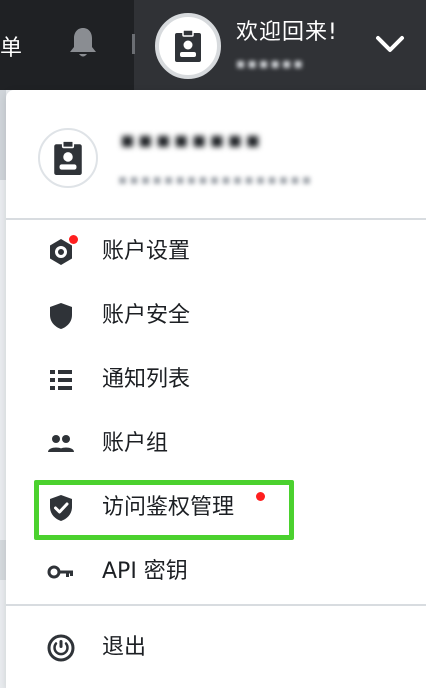 The height and width of the screenshot is (688, 426). What do you see at coordinates (146, 251) in the screenshot?
I see `menu-item-label: 账户设置` at bounding box center [146, 251].